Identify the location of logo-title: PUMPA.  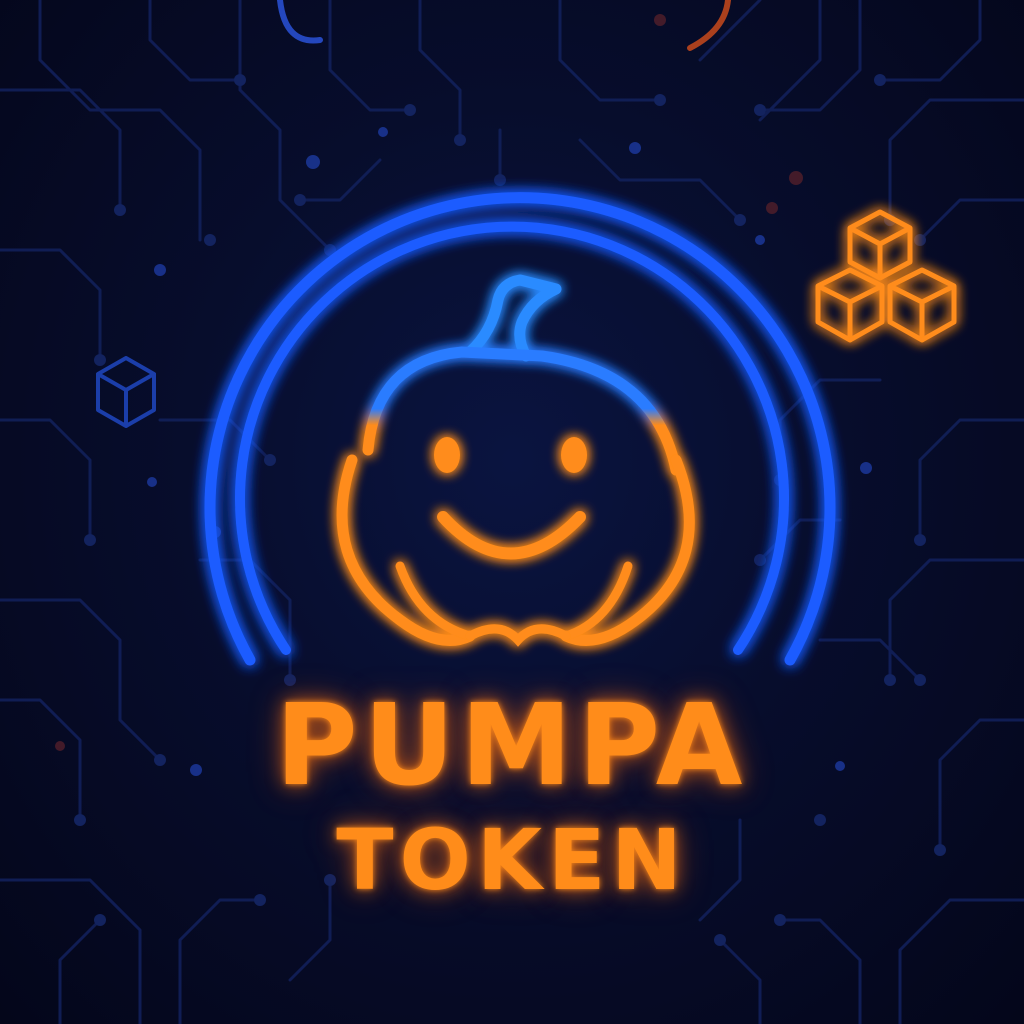
(512, 746).